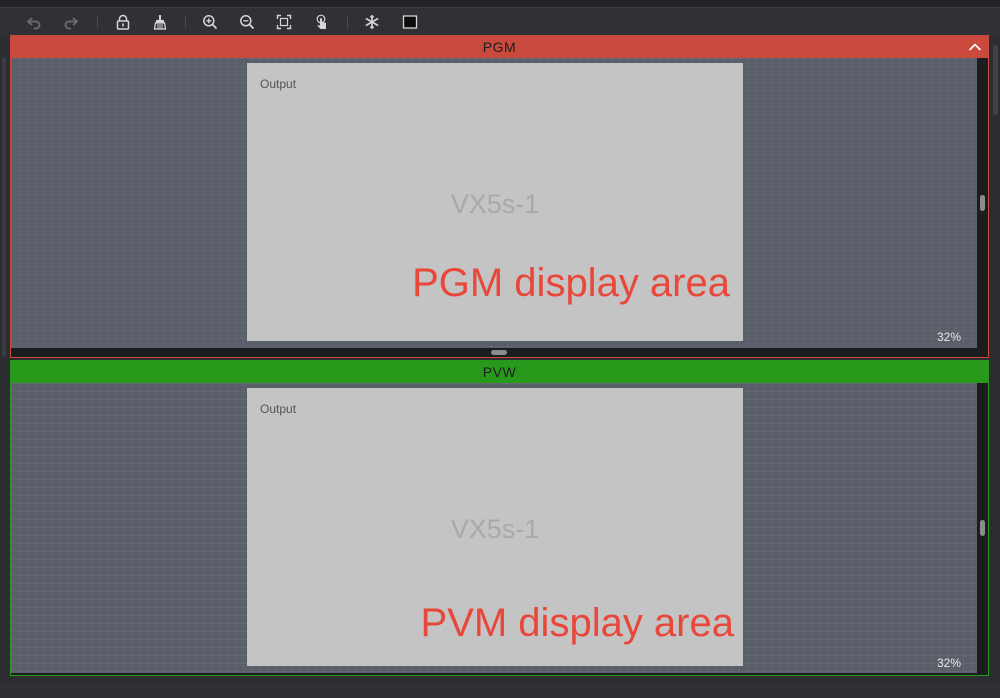 Image resolution: width=1000 pixels, height=698 pixels. I want to click on redo-button, so click(71, 22).